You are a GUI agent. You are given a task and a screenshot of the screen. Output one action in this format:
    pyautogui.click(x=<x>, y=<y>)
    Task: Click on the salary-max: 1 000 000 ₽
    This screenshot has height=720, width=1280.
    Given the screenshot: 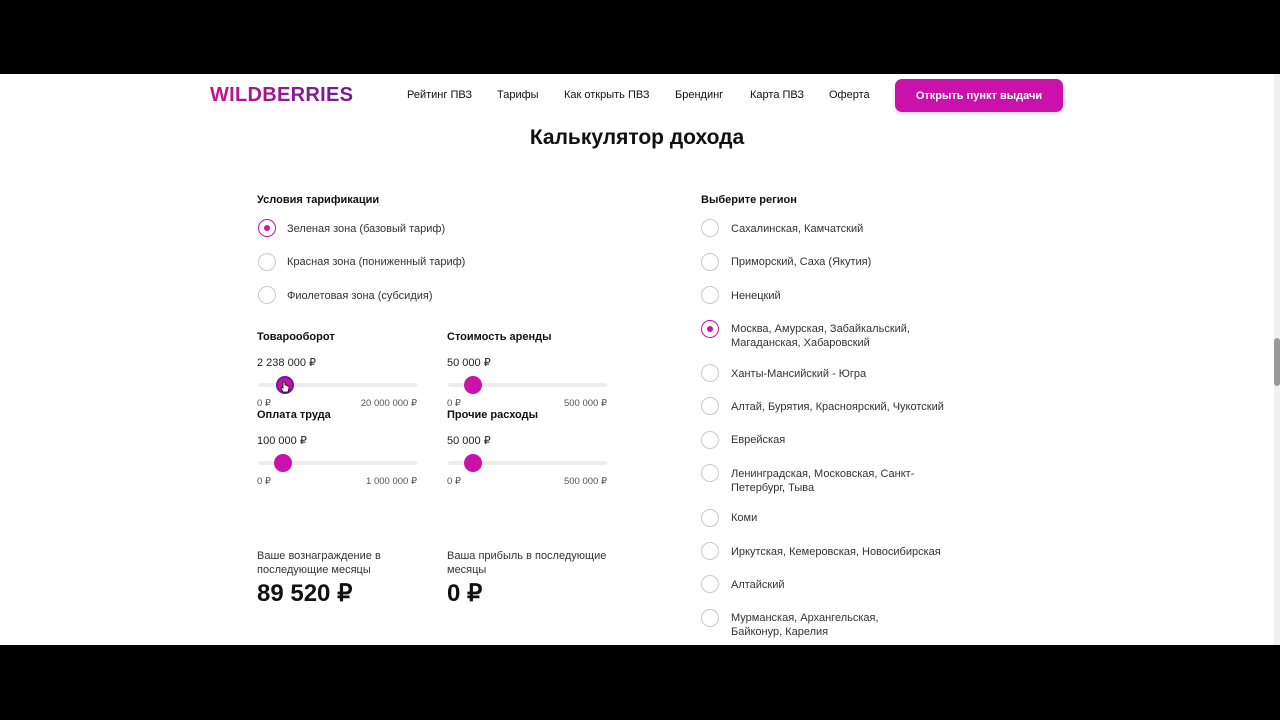 What is the action you would take?
    pyautogui.click(x=391, y=481)
    